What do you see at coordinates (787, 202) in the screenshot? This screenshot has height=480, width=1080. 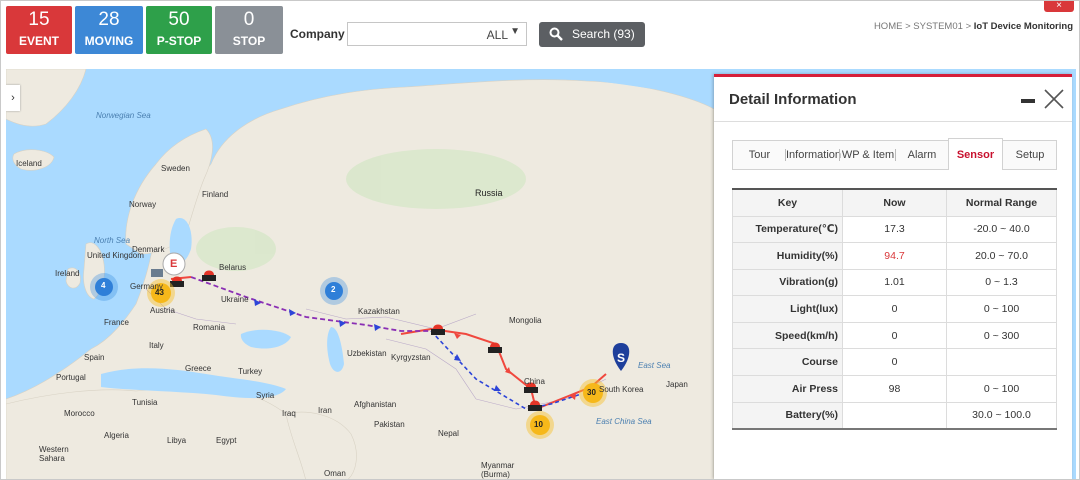 I see `column-header-key: Key` at bounding box center [787, 202].